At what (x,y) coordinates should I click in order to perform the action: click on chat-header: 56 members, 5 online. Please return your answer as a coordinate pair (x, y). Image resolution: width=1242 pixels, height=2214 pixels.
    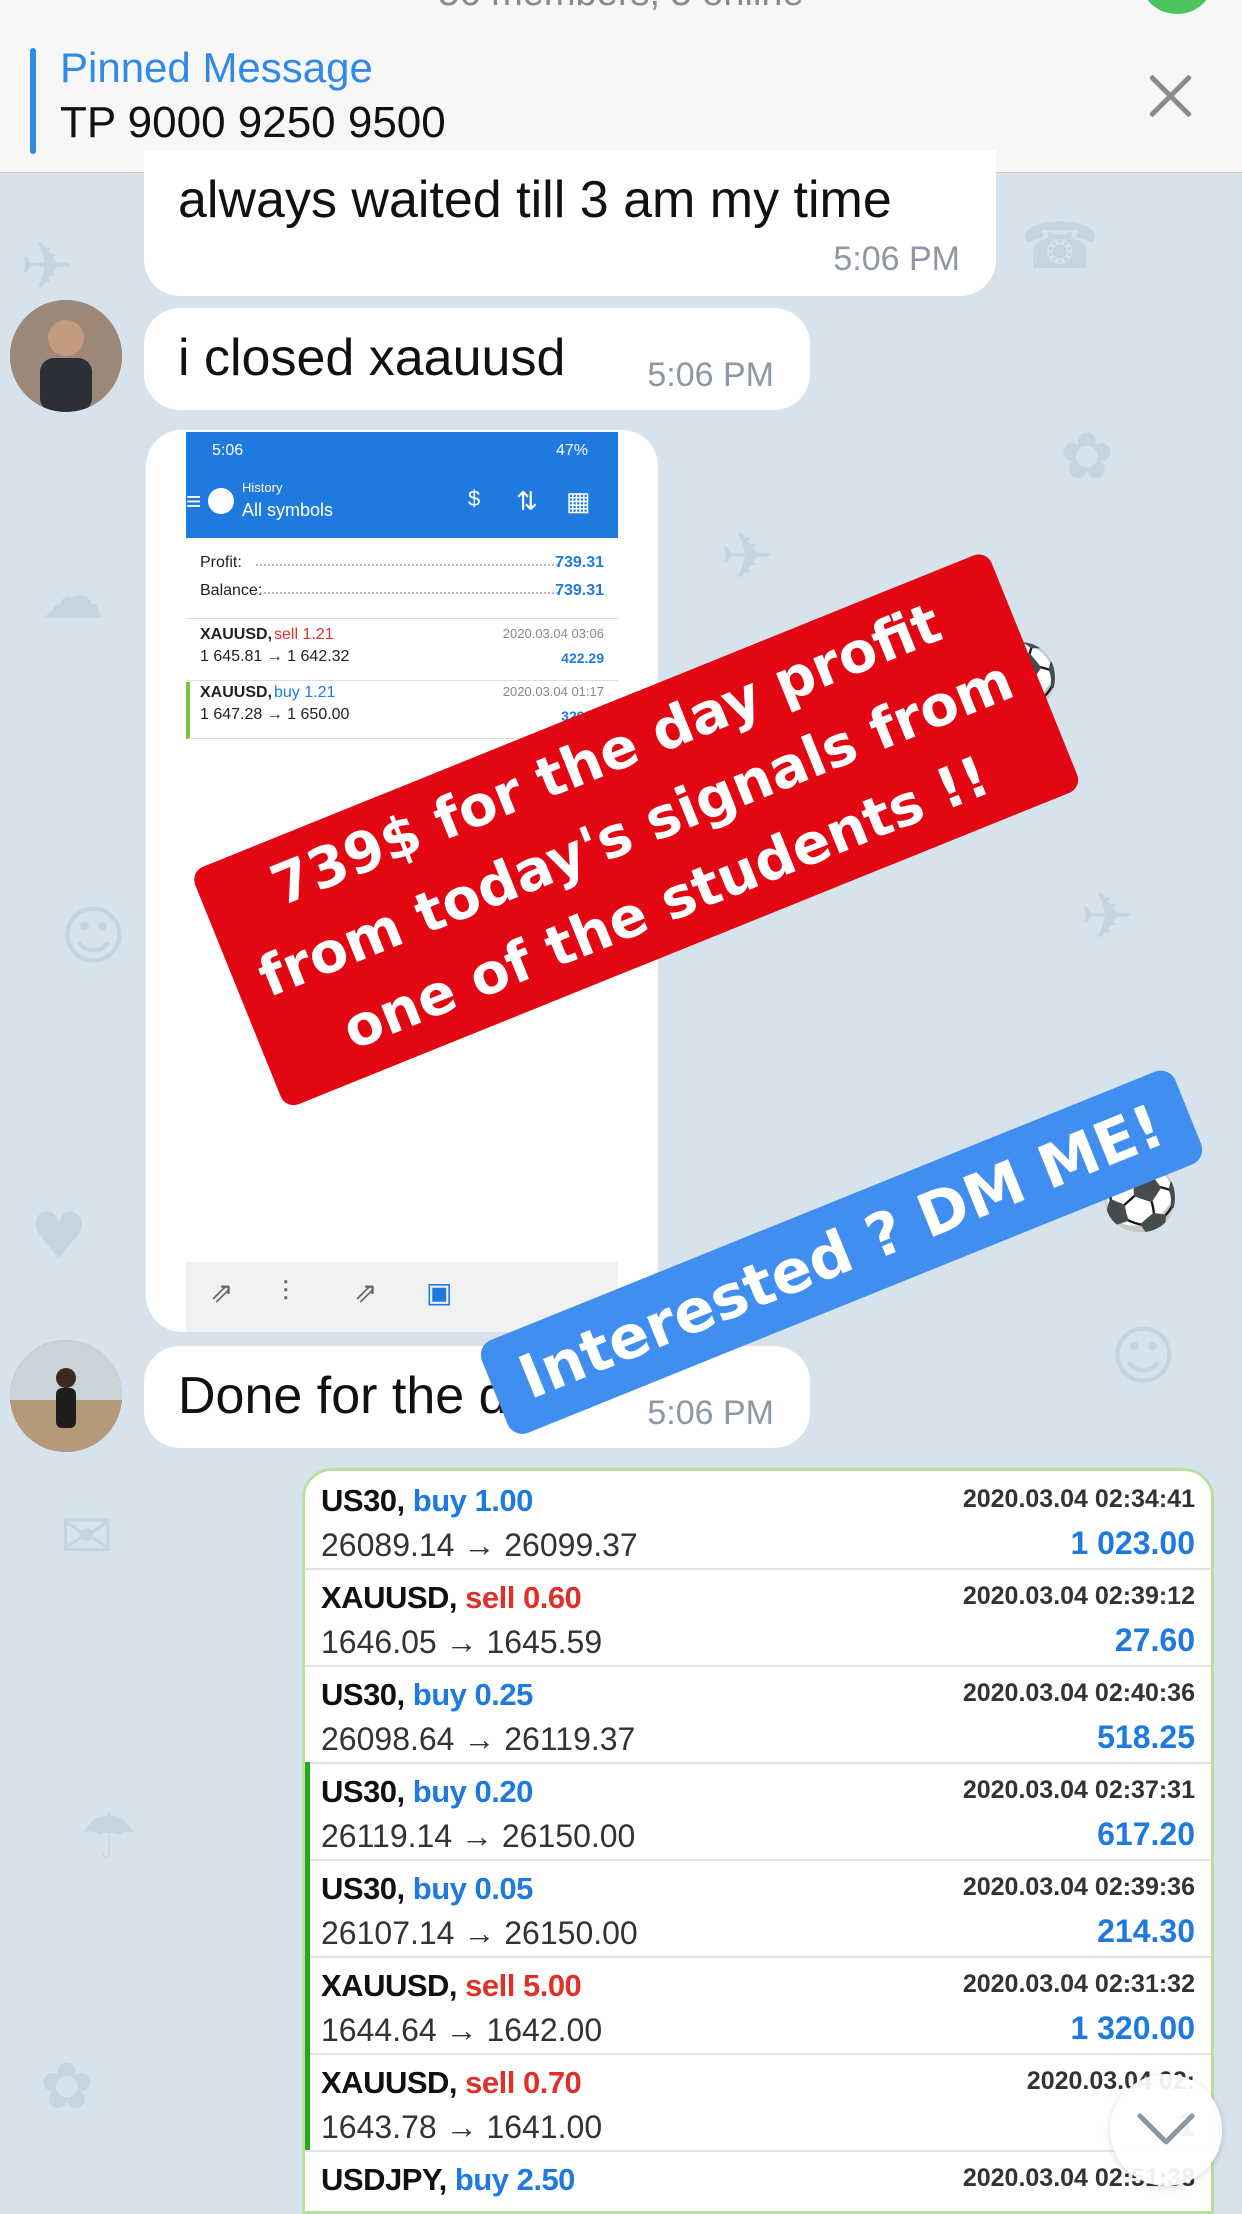
    Looking at the image, I should click on (621, 13).